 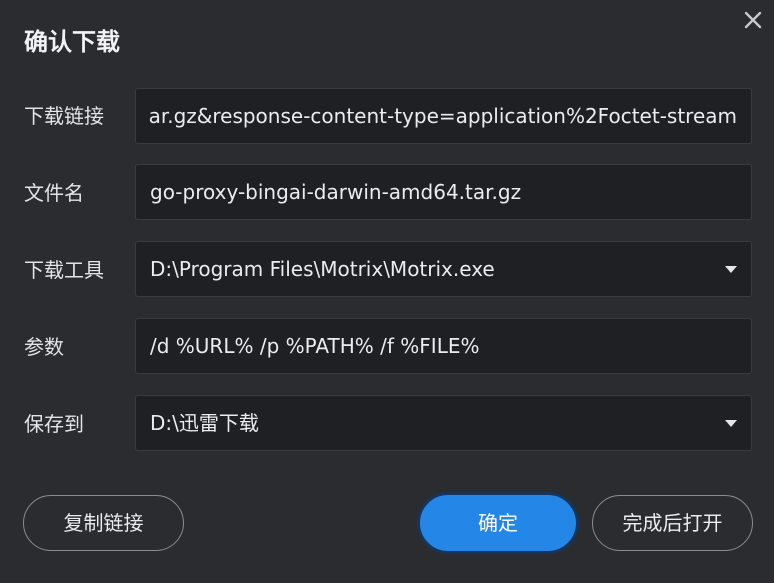 What do you see at coordinates (336, 192) in the screenshot?
I see `filename-value: go-proxy-bingai-darwin-amd64.tar.gz` at bounding box center [336, 192].